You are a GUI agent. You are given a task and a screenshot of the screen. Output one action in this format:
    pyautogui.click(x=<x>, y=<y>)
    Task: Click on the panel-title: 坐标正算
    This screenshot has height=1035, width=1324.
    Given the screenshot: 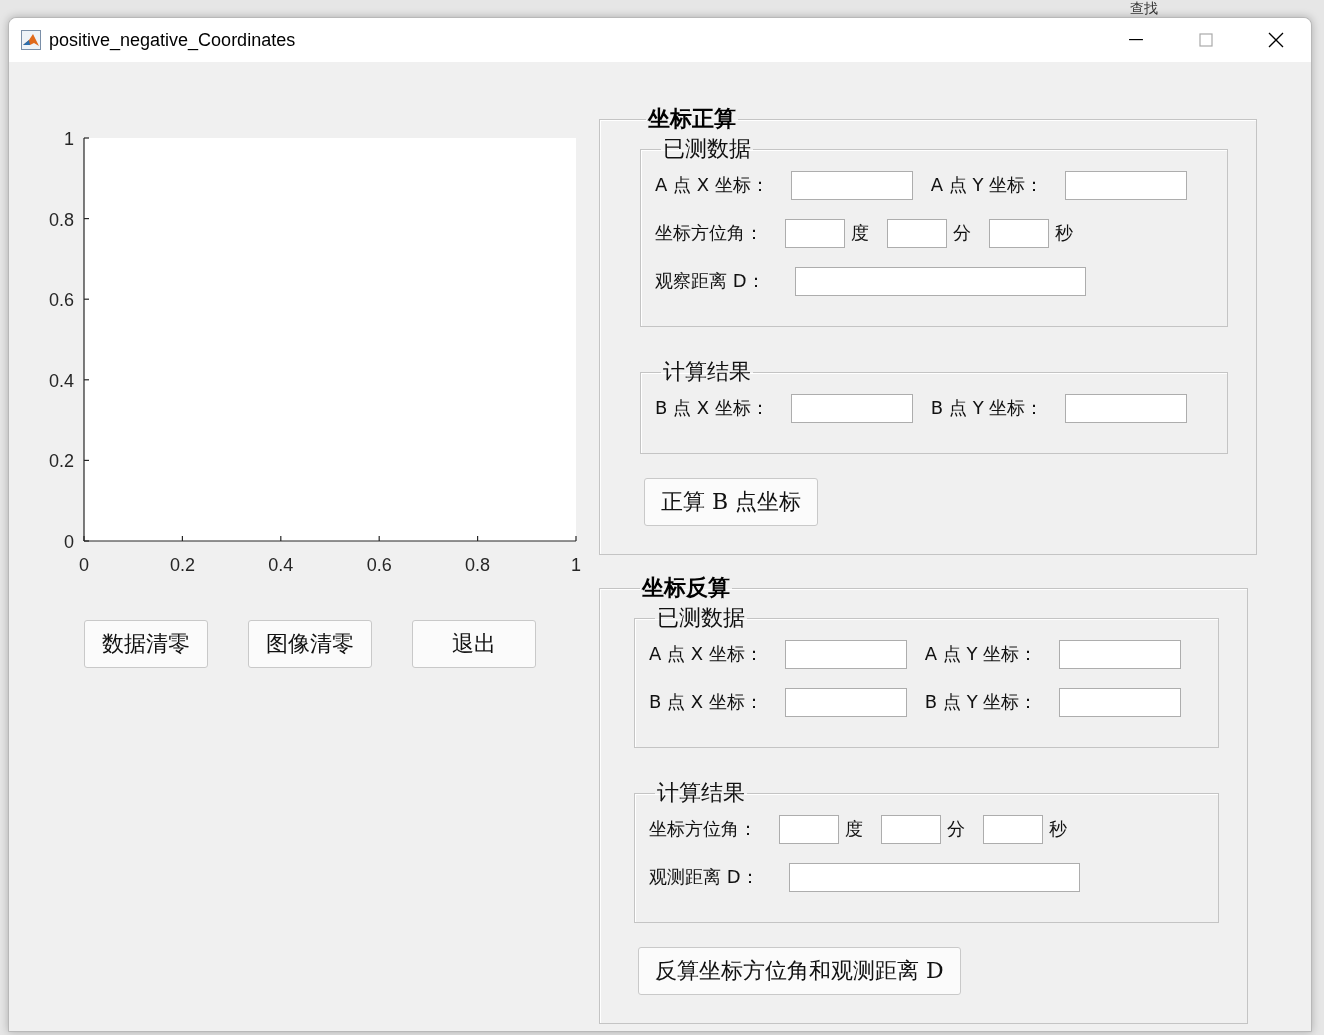 What is the action you would take?
    pyautogui.click(x=691, y=118)
    